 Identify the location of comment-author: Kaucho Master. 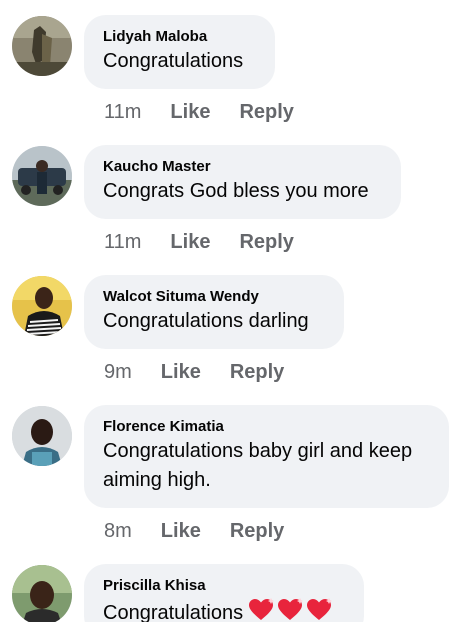
(242, 167).